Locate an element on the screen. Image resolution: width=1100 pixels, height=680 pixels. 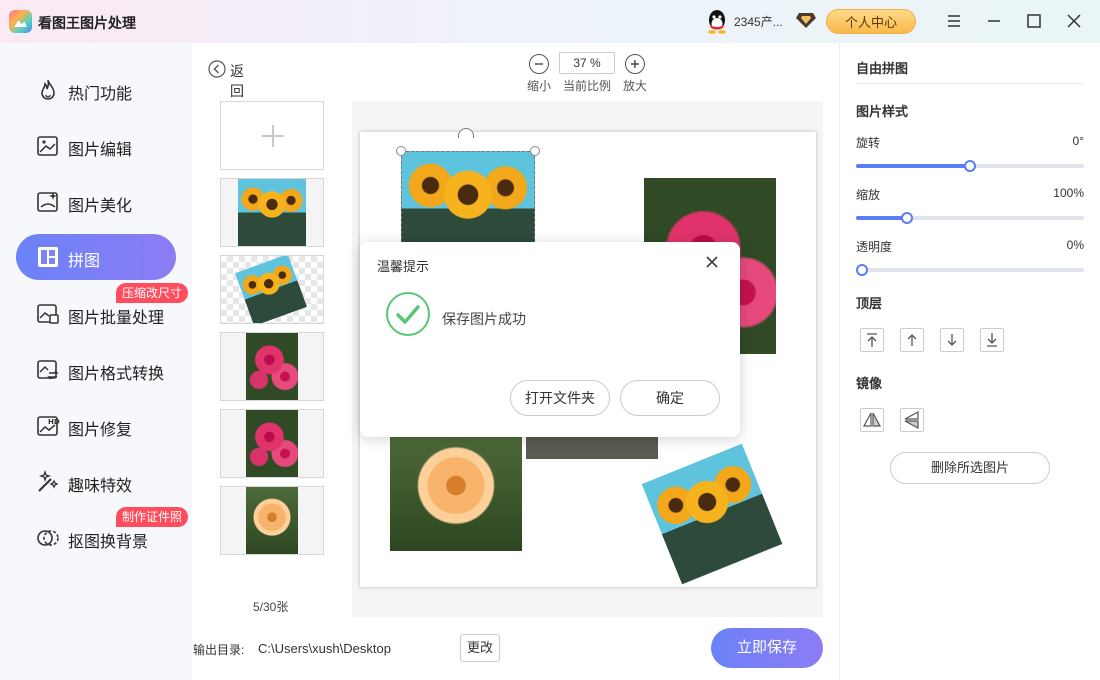
move-down-icon is located at coordinates (952, 340).